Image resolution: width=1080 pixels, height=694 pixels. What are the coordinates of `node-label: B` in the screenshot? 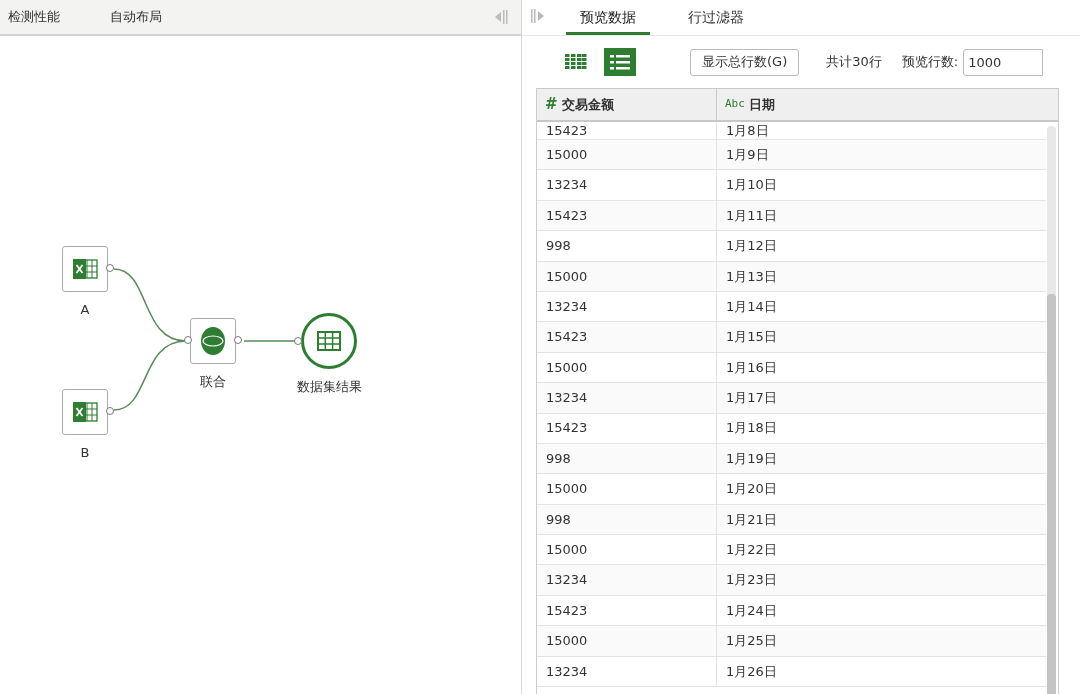 It's located at (85, 453).